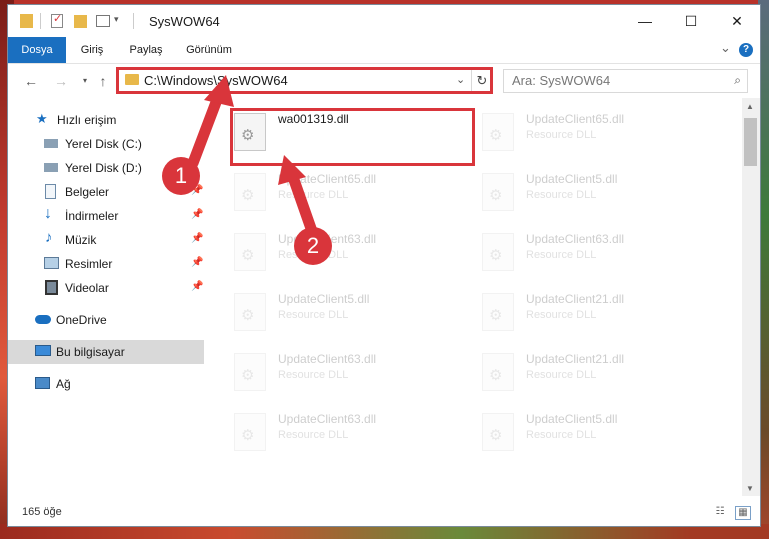  What do you see at coordinates (85, 81) in the screenshot?
I see `recent-locations-button: ▾` at bounding box center [85, 81].